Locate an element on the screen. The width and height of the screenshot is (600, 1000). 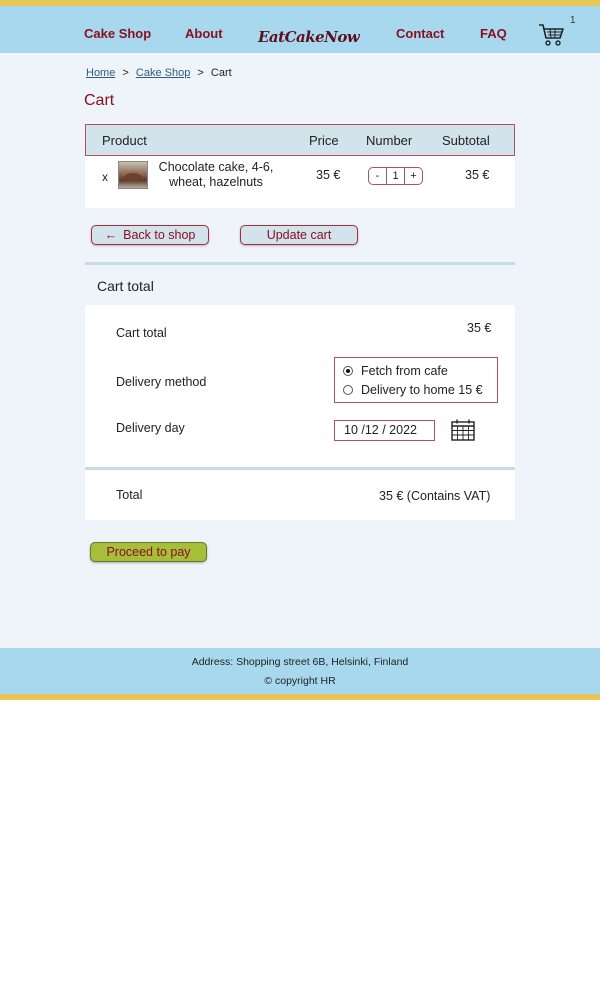
product-thumbnail is located at coordinates (133, 175).